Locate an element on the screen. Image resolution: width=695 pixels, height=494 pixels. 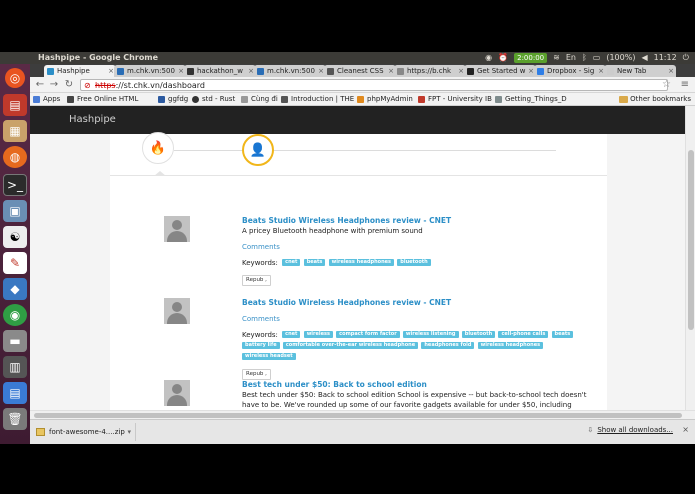
chrome-menu-icon: ≡ is located at coordinates (685, 85).